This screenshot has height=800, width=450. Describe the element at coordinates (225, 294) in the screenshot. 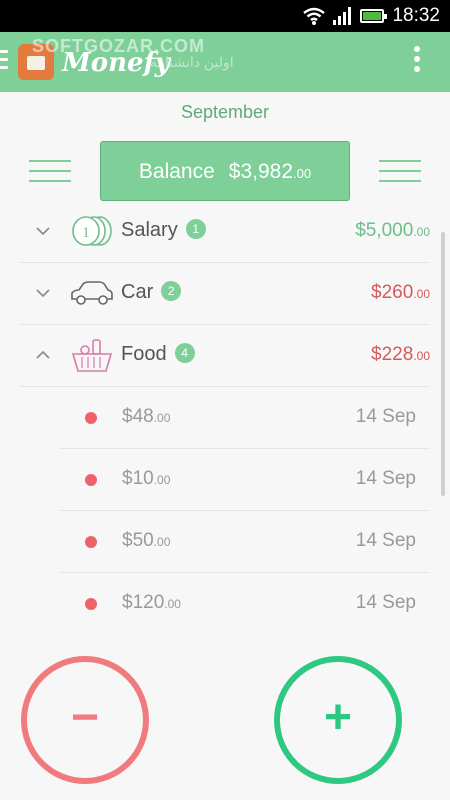

I see `category-row-car: Car 2 $260.00` at that location.